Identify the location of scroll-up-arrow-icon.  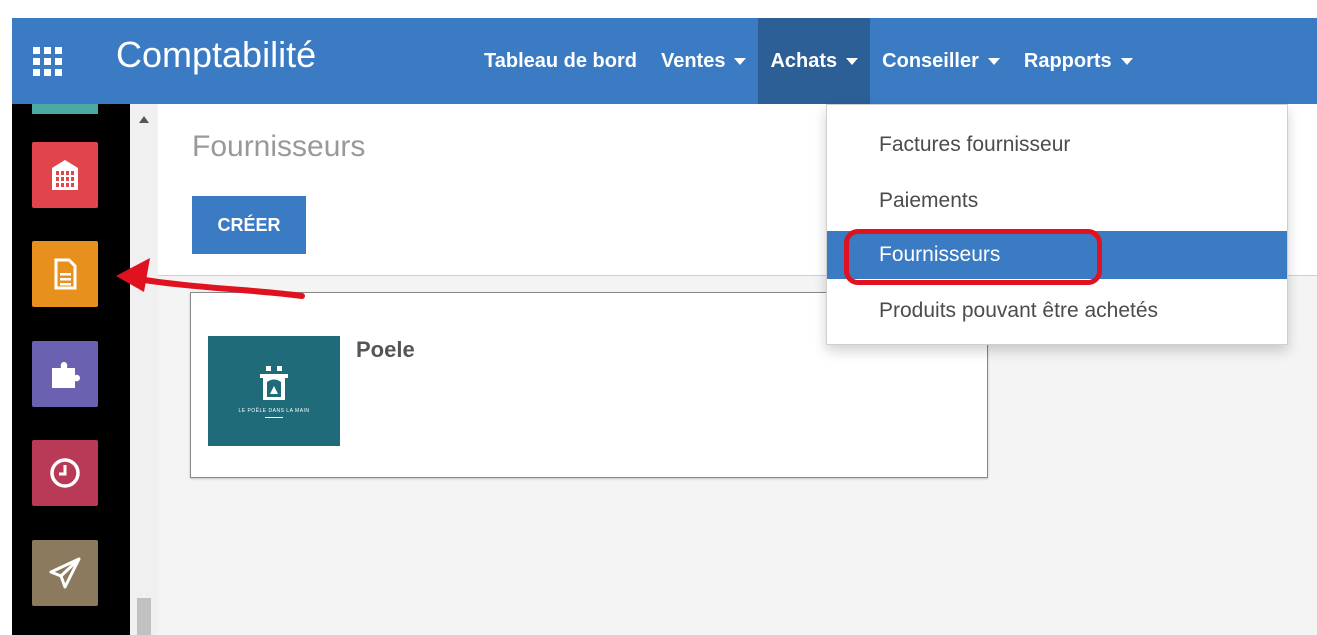
(144, 119).